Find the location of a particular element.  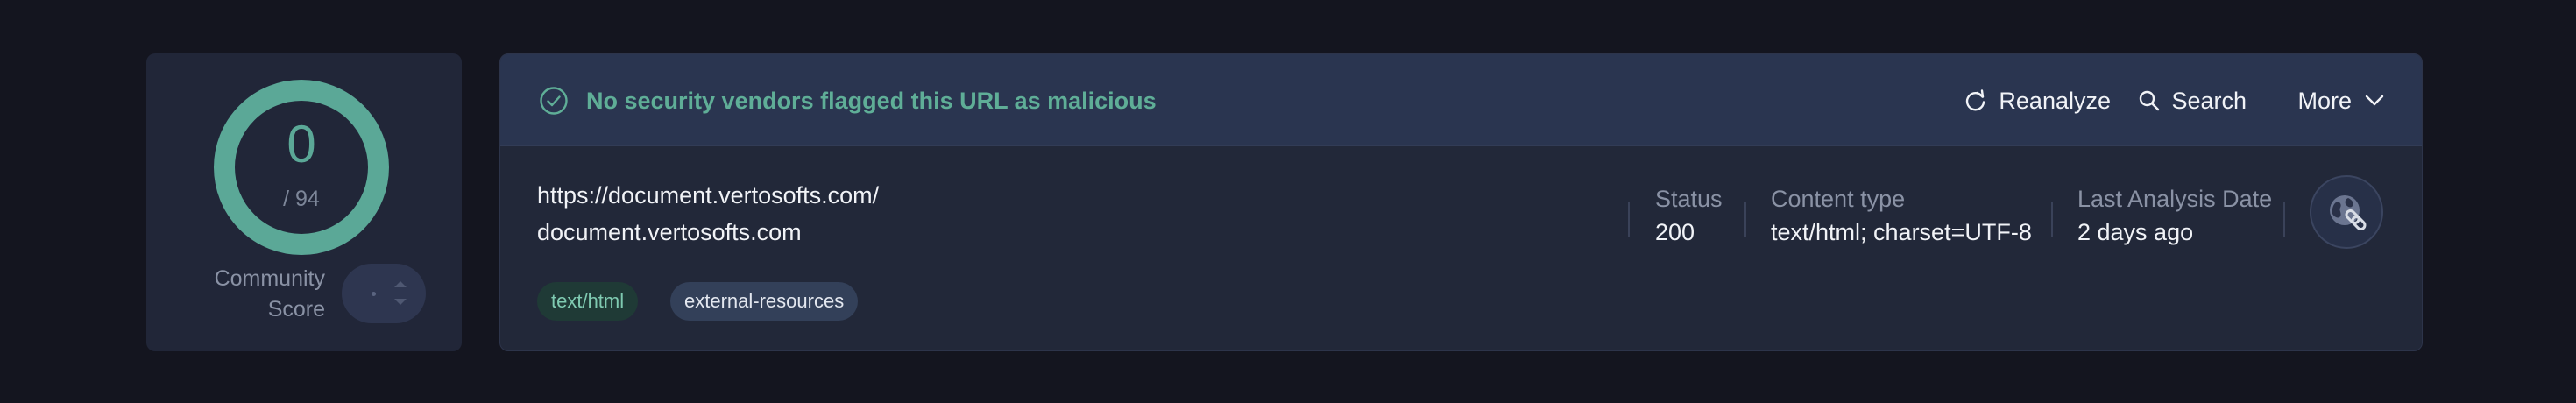

status-label: Status is located at coordinates (1689, 199).